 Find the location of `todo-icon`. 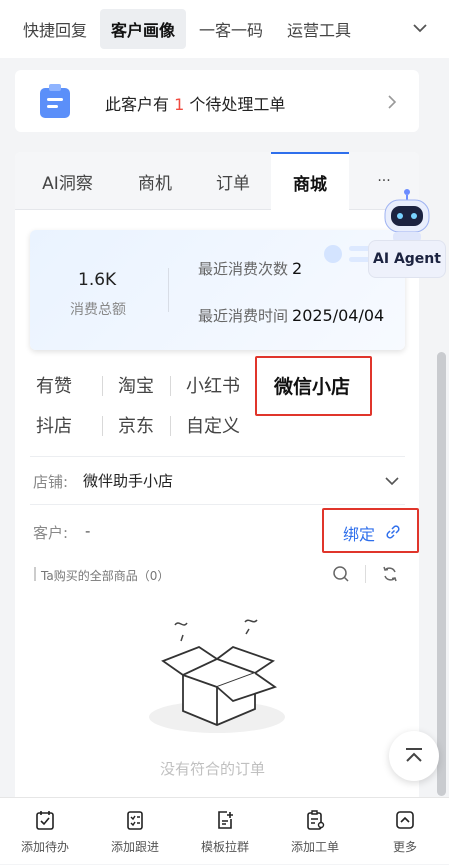

todo-icon is located at coordinates (45, 820).